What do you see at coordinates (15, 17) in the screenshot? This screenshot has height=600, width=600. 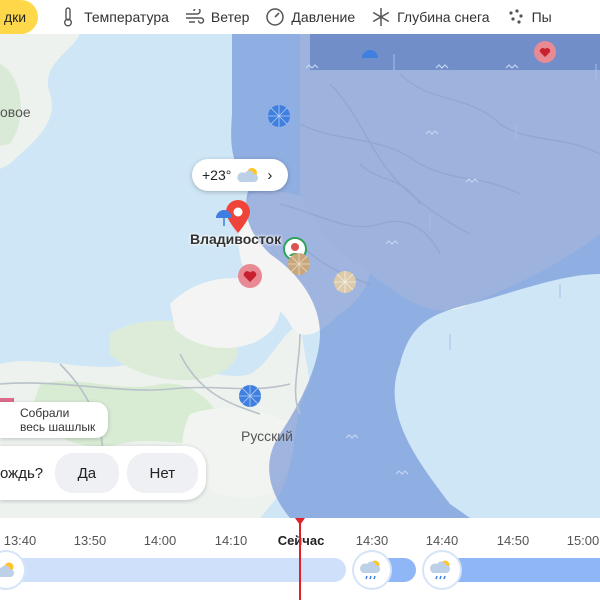 I see `tab-label: дки` at bounding box center [15, 17].